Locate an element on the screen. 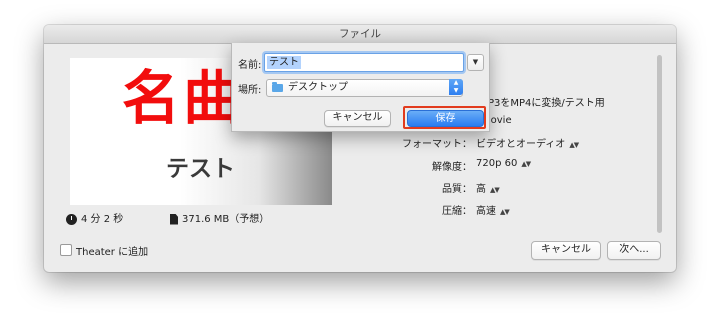 The height and width of the screenshot is (335, 720). filesize-value: 371.6 MB（予想） is located at coordinates (226, 219).